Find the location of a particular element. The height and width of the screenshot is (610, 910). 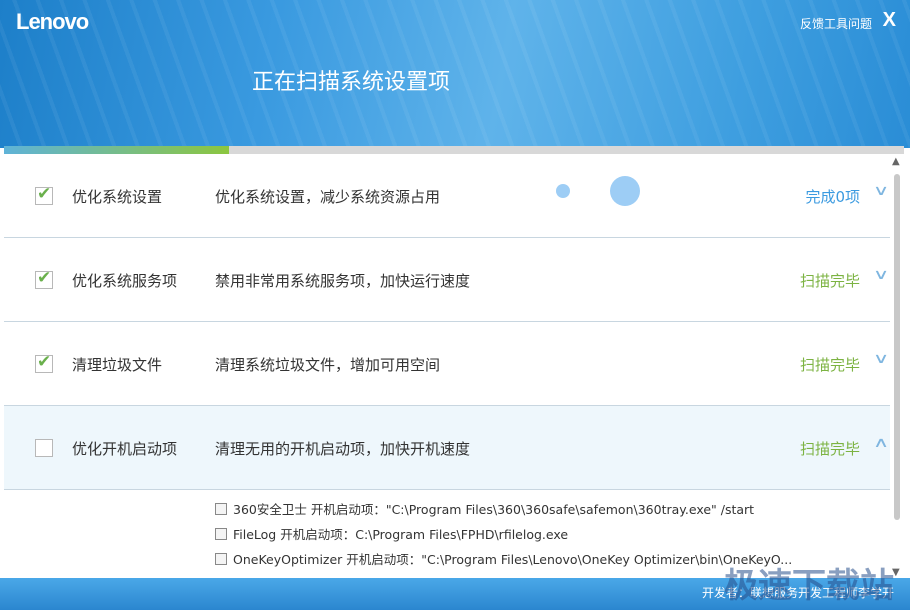

list-item: 优化系统服务项 禁用非常用系统服务项，加快运行速度 扫描完毕 ∨ is located at coordinates (447, 280).